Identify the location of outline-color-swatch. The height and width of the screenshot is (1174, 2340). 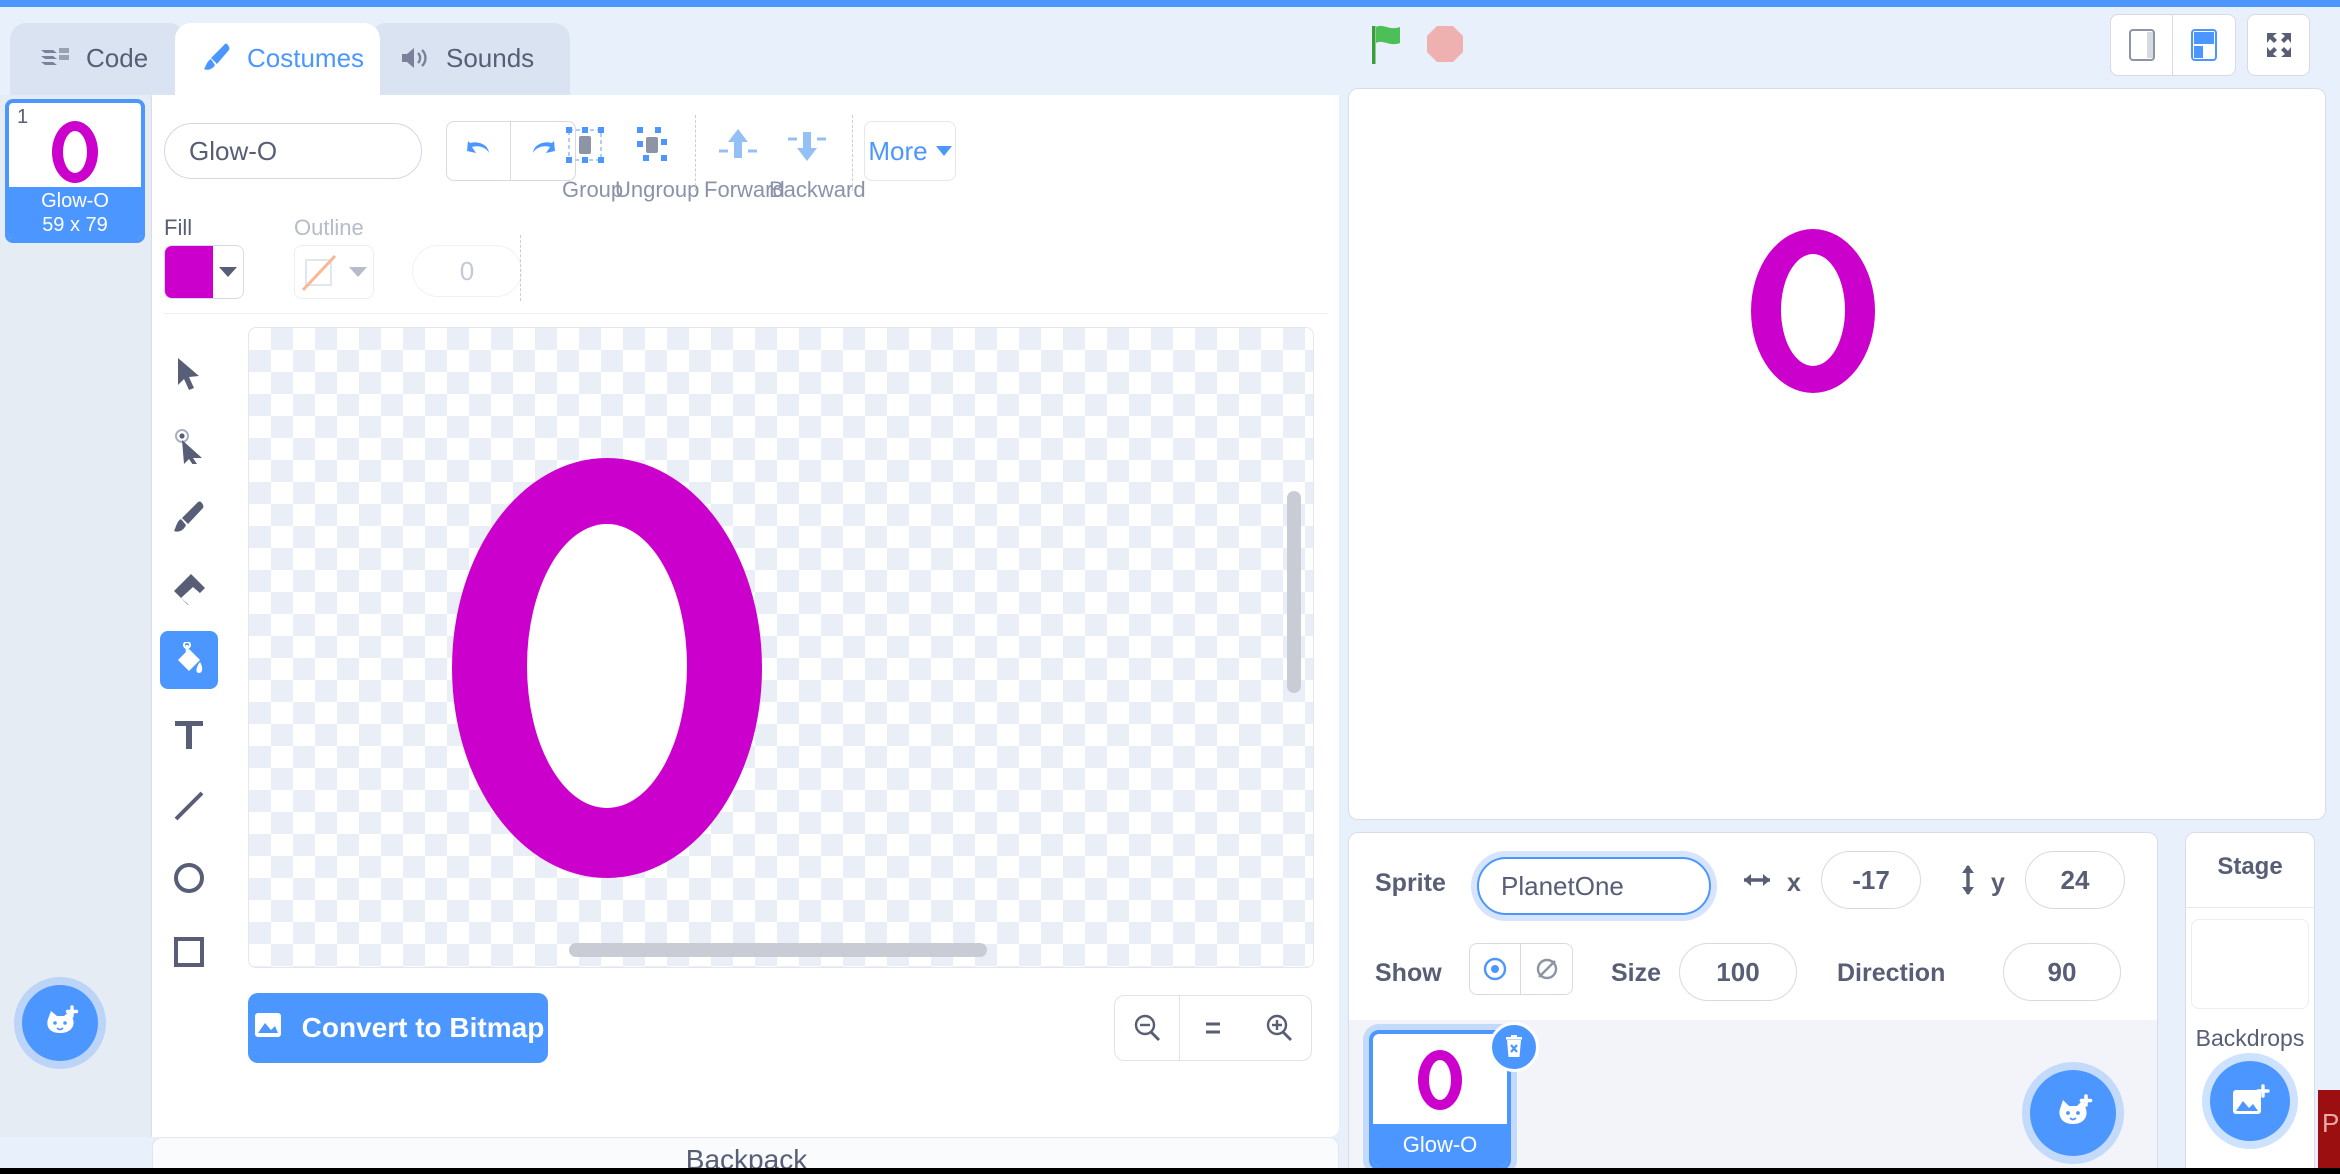
(334, 272).